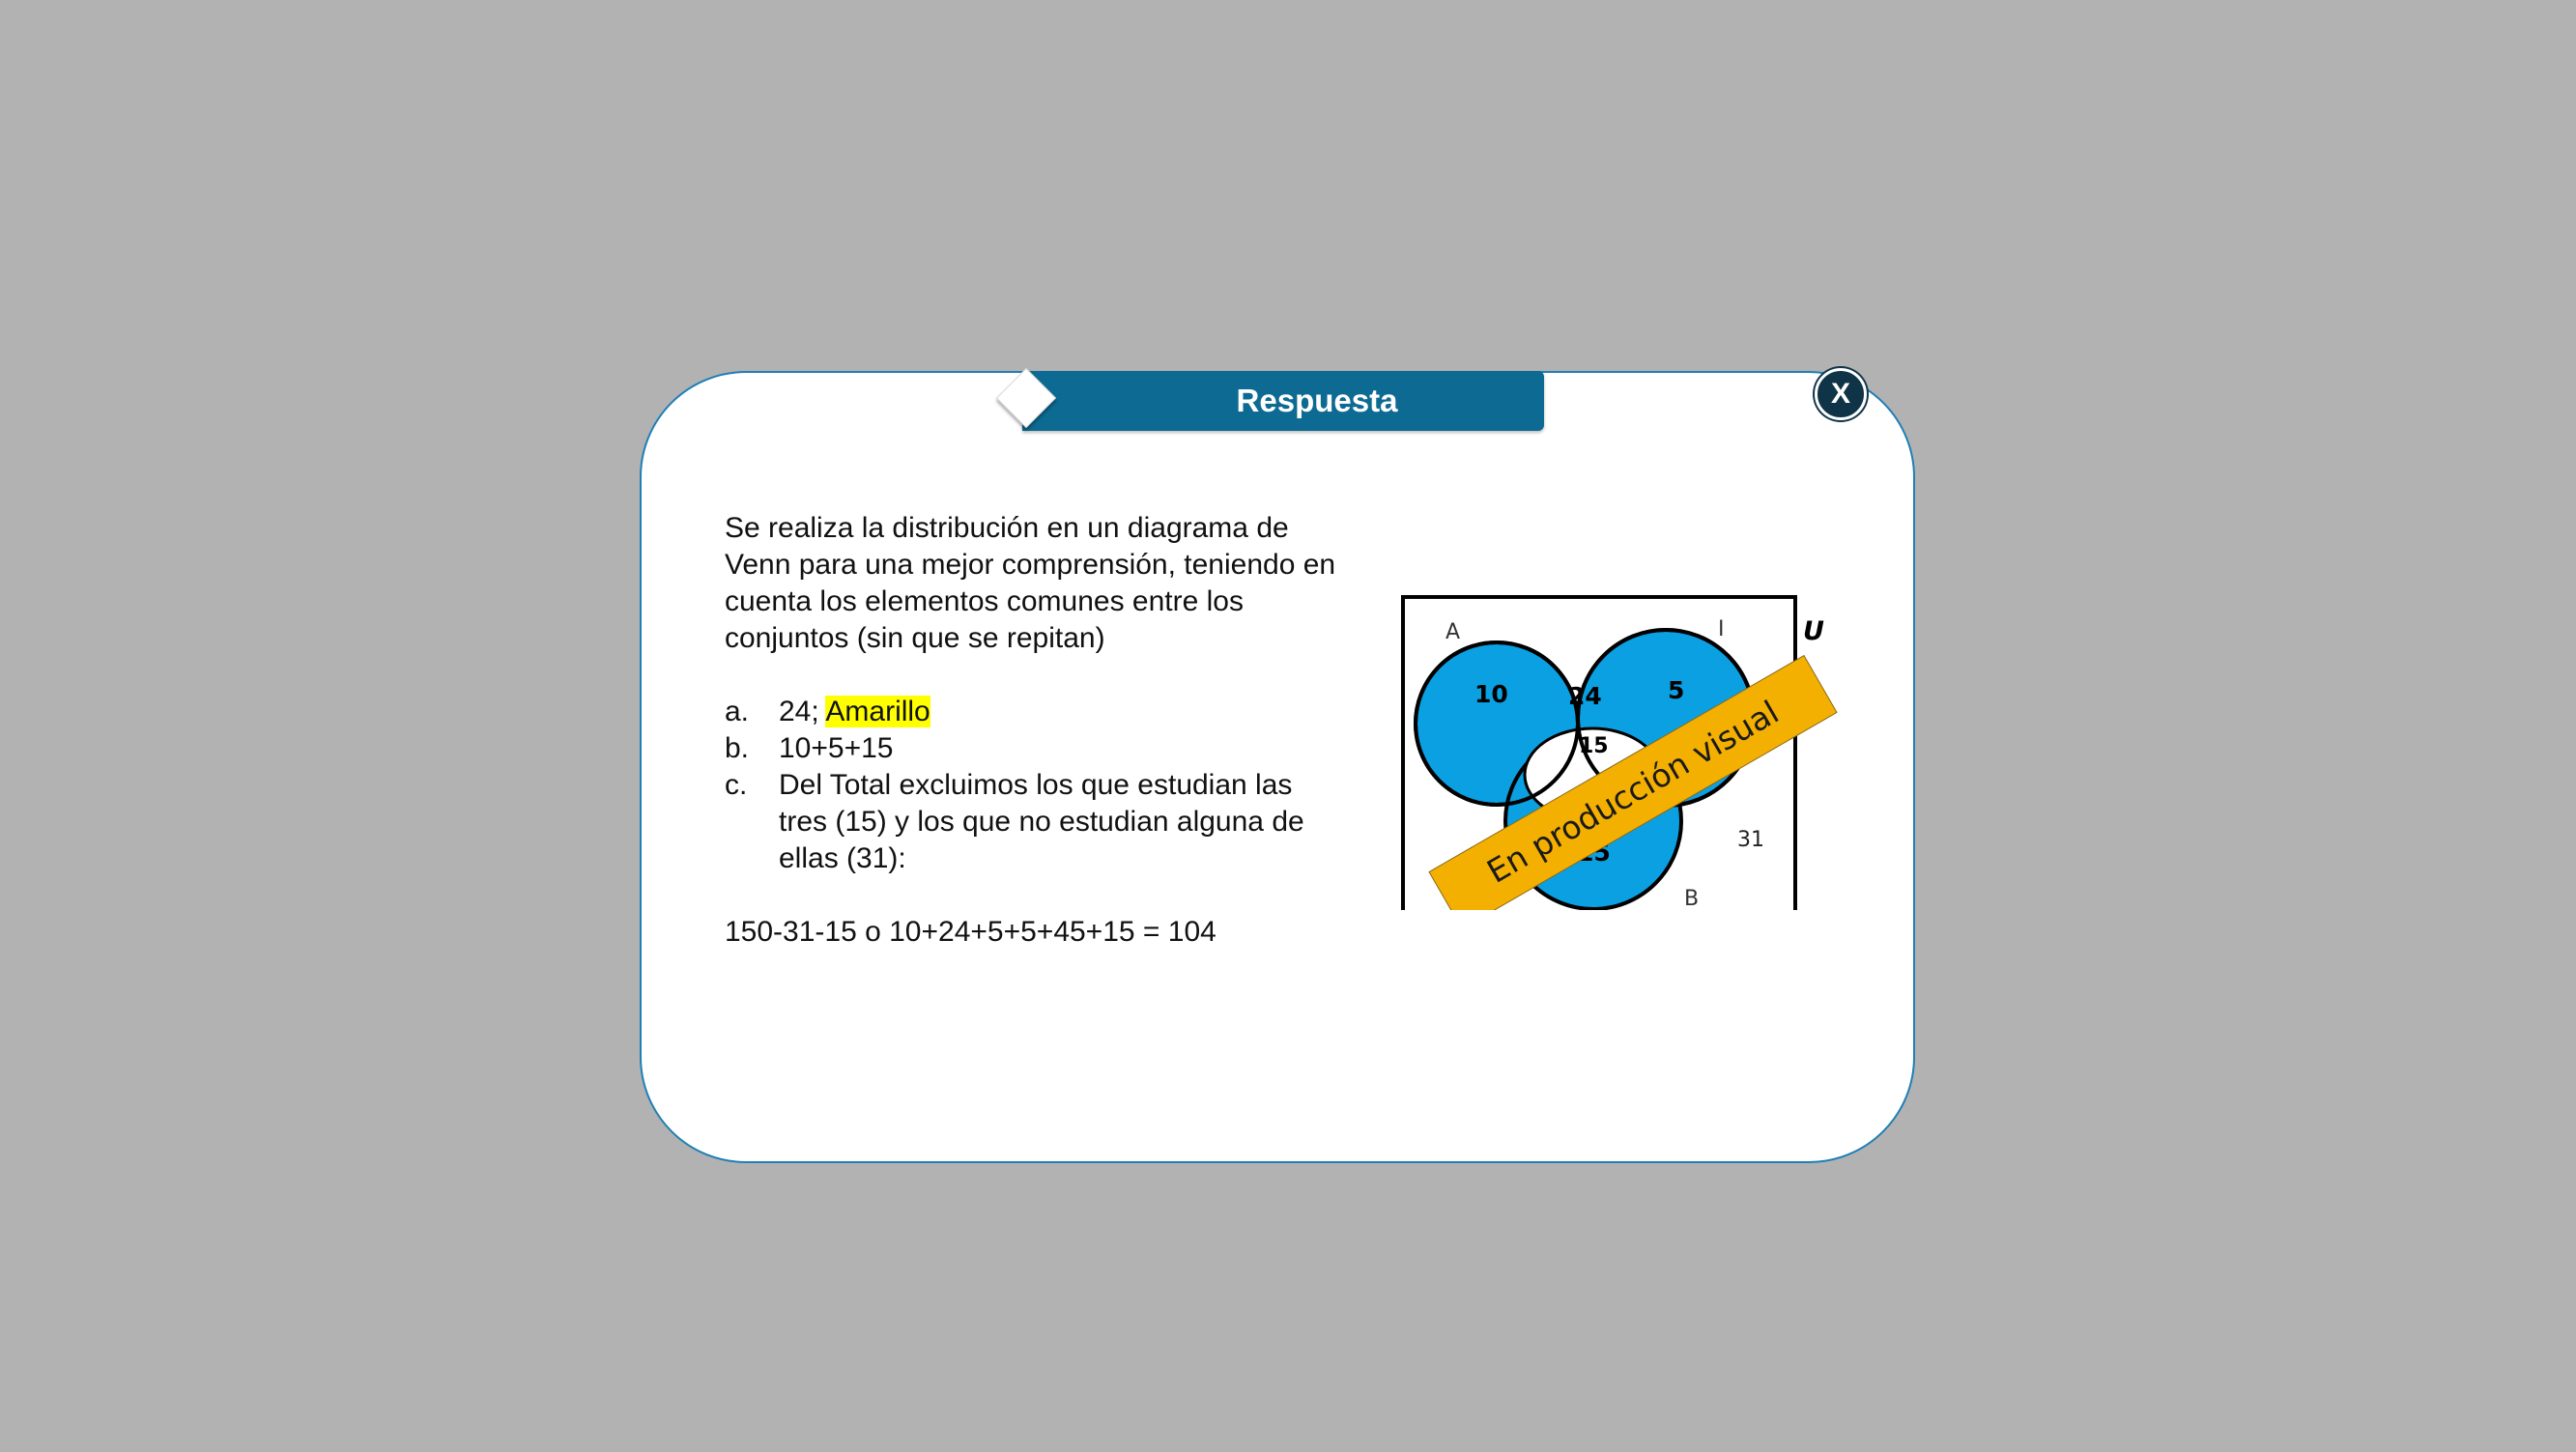 This screenshot has width=2576, height=1452. I want to click on set-b-label: B, so click(1692, 898).